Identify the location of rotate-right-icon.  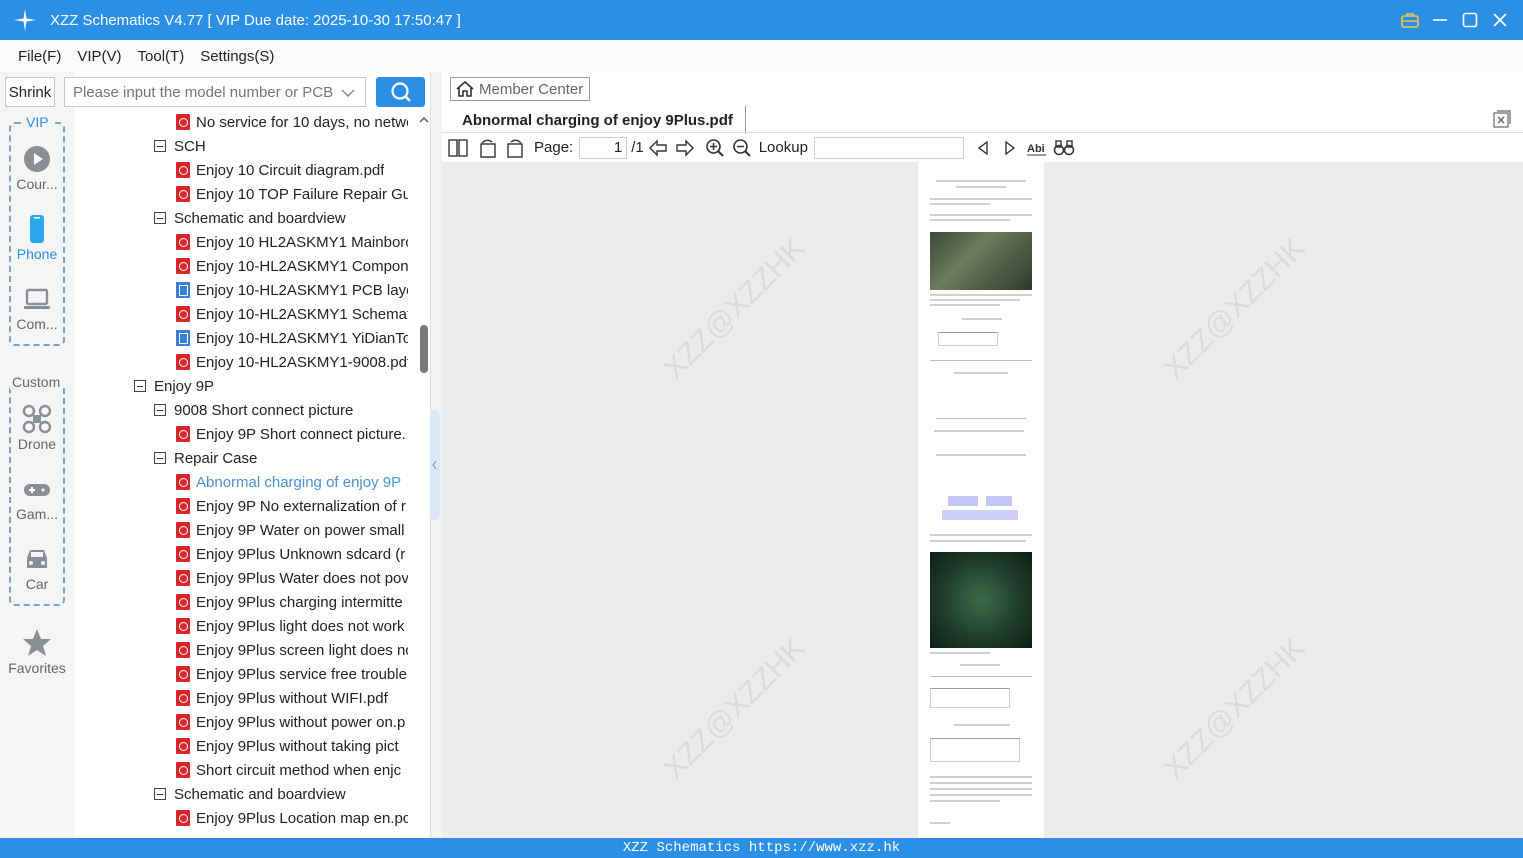
(515, 148).